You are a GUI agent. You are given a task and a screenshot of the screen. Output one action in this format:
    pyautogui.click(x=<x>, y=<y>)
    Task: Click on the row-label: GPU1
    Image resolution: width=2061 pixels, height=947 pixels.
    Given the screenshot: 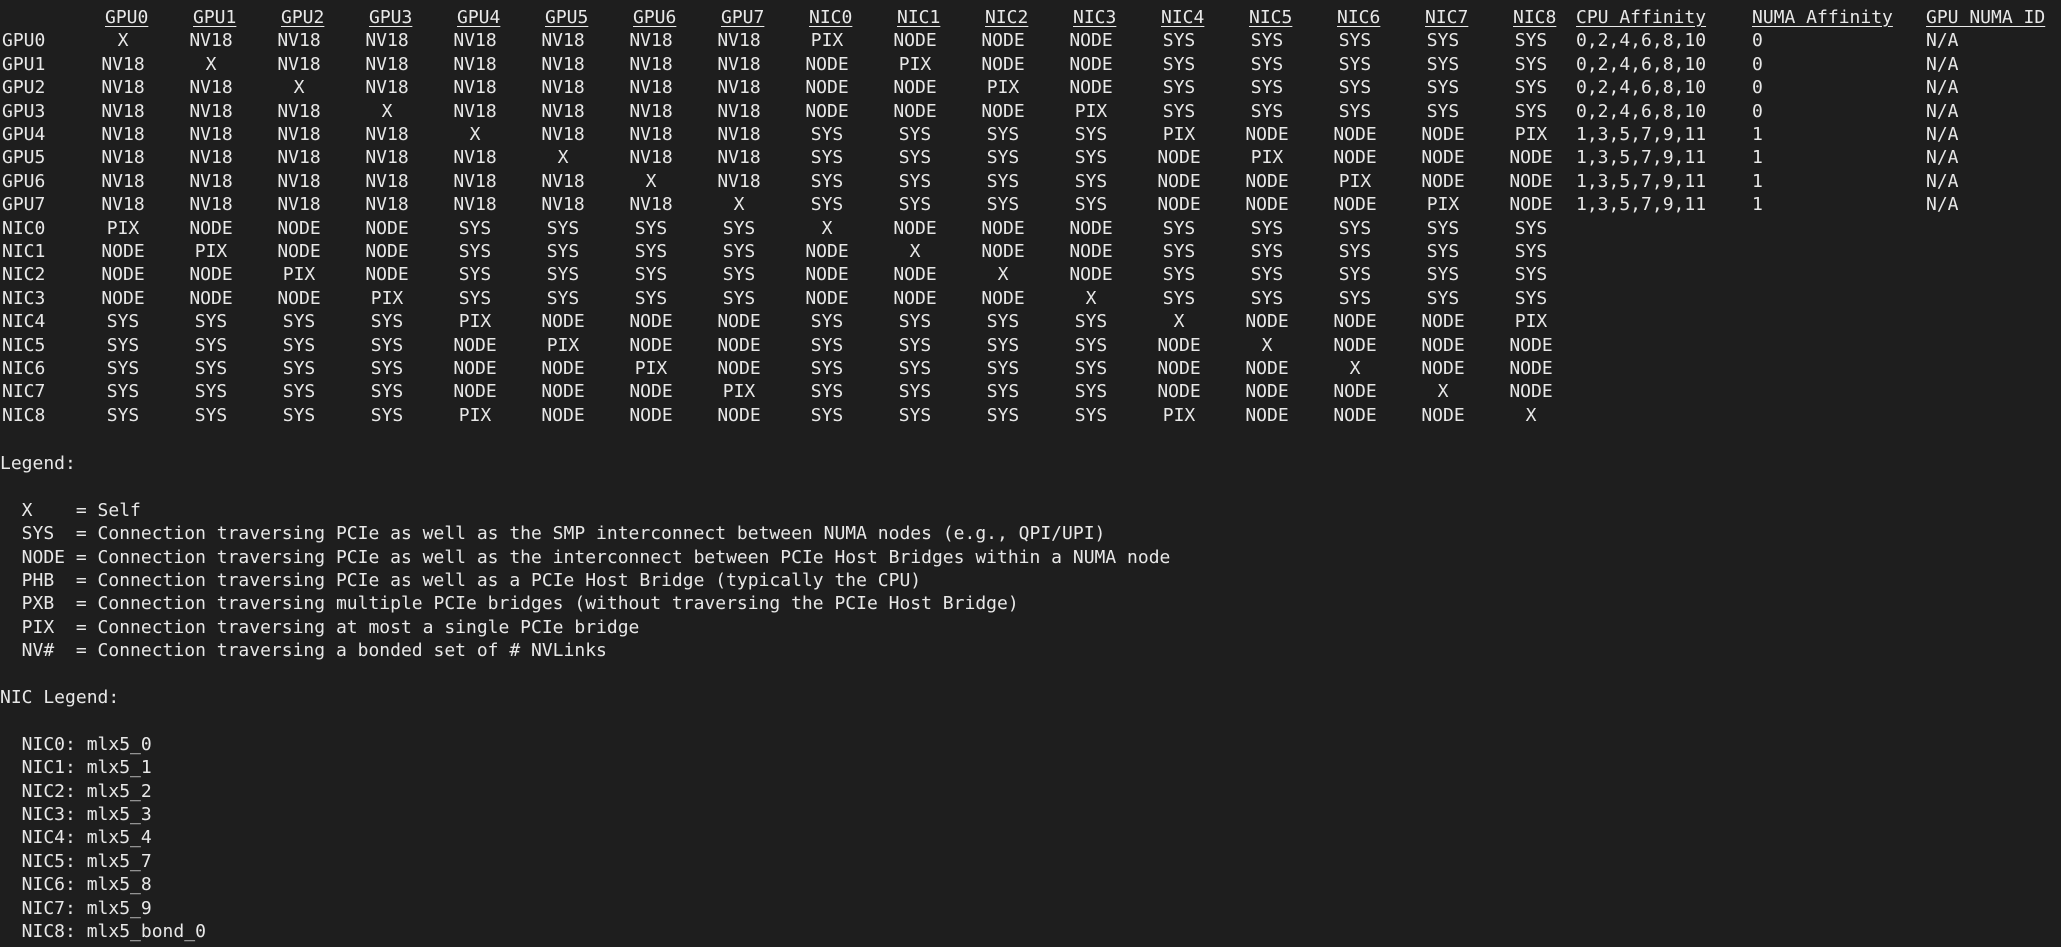 What is the action you would take?
    pyautogui.click(x=24, y=64)
    